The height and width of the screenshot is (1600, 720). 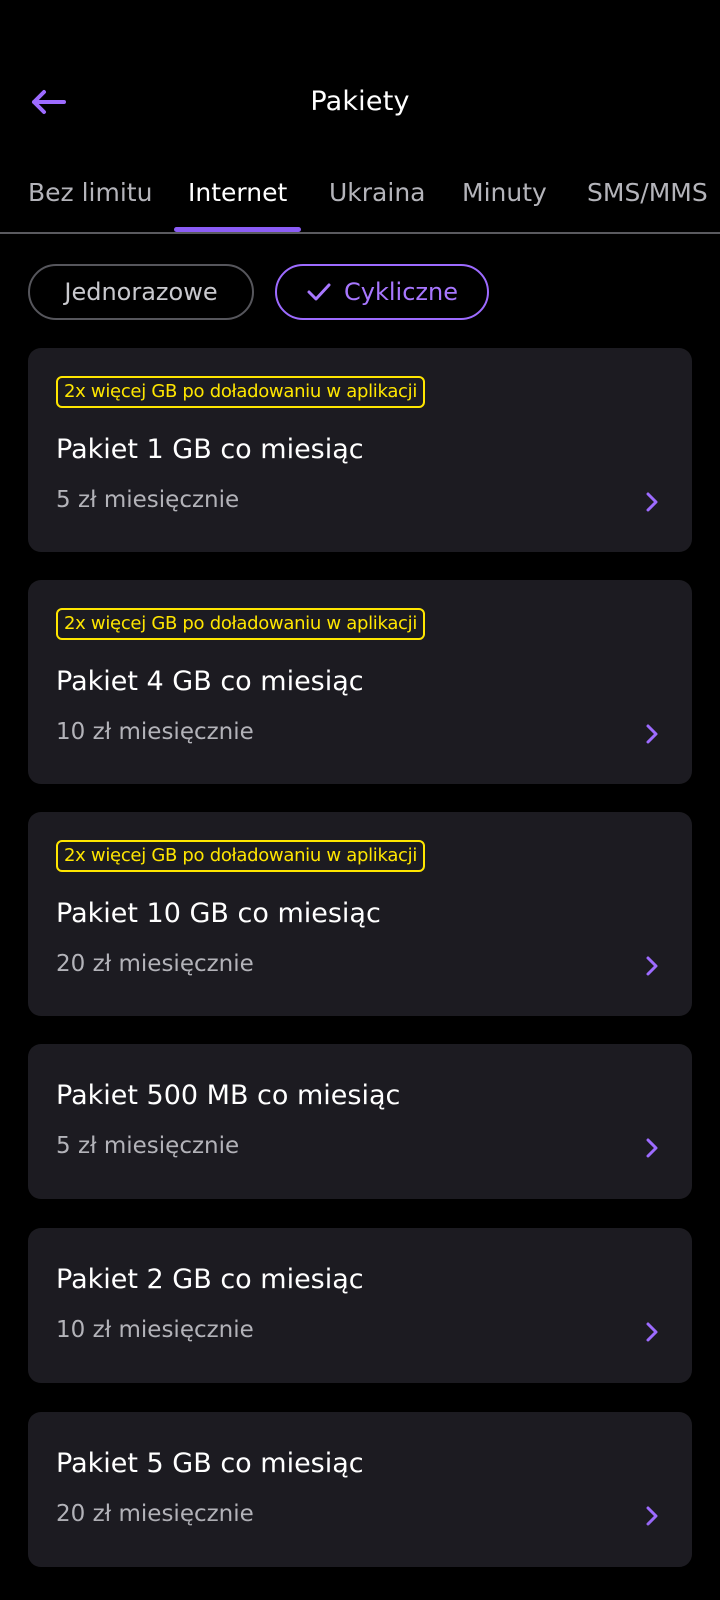 What do you see at coordinates (210, 681) in the screenshot?
I see `package-title: Pakiet 4 GB co miesiąc` at bounding box center [210, 681].